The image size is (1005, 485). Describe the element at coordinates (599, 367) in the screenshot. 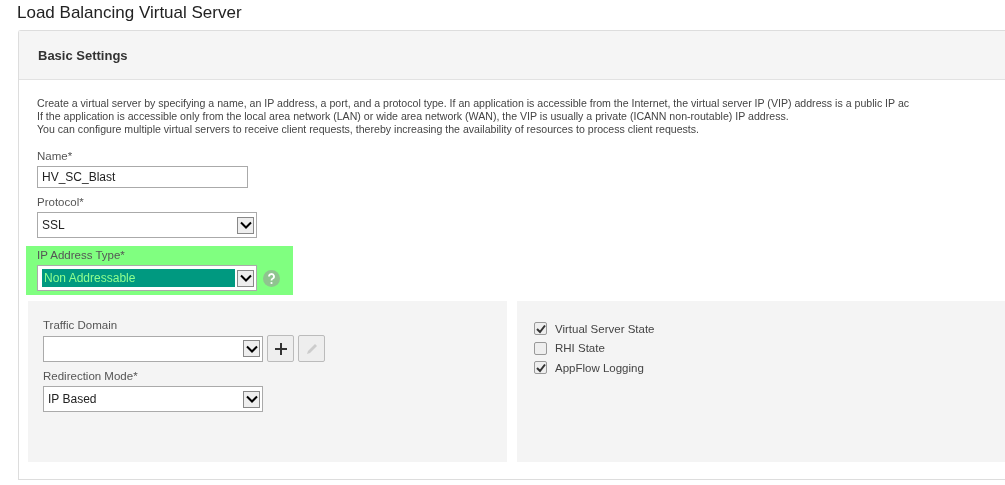

I see `checkbox-label: AppFlow Logging` at that location.